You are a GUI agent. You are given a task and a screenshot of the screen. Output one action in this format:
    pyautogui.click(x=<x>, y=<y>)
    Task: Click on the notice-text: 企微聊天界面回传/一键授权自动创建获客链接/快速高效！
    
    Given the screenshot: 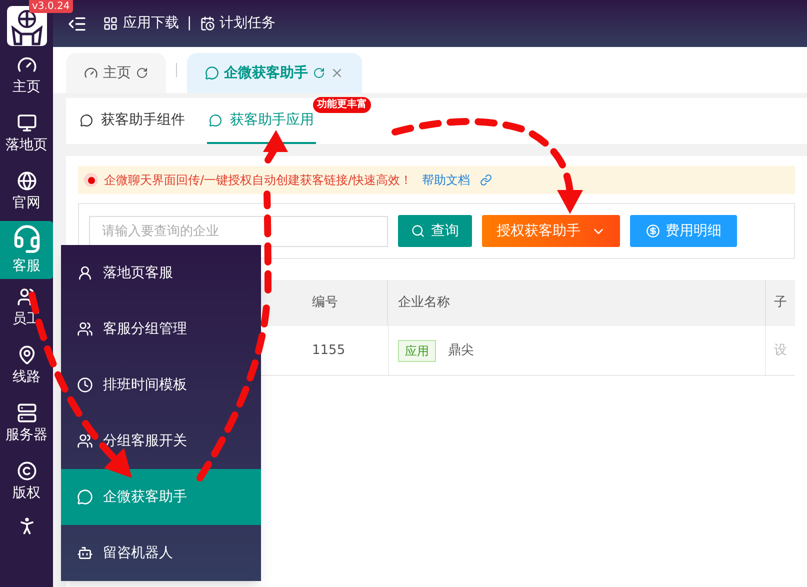 What is the action you would take?
    pyautogui.click(x=258, y=180)
    